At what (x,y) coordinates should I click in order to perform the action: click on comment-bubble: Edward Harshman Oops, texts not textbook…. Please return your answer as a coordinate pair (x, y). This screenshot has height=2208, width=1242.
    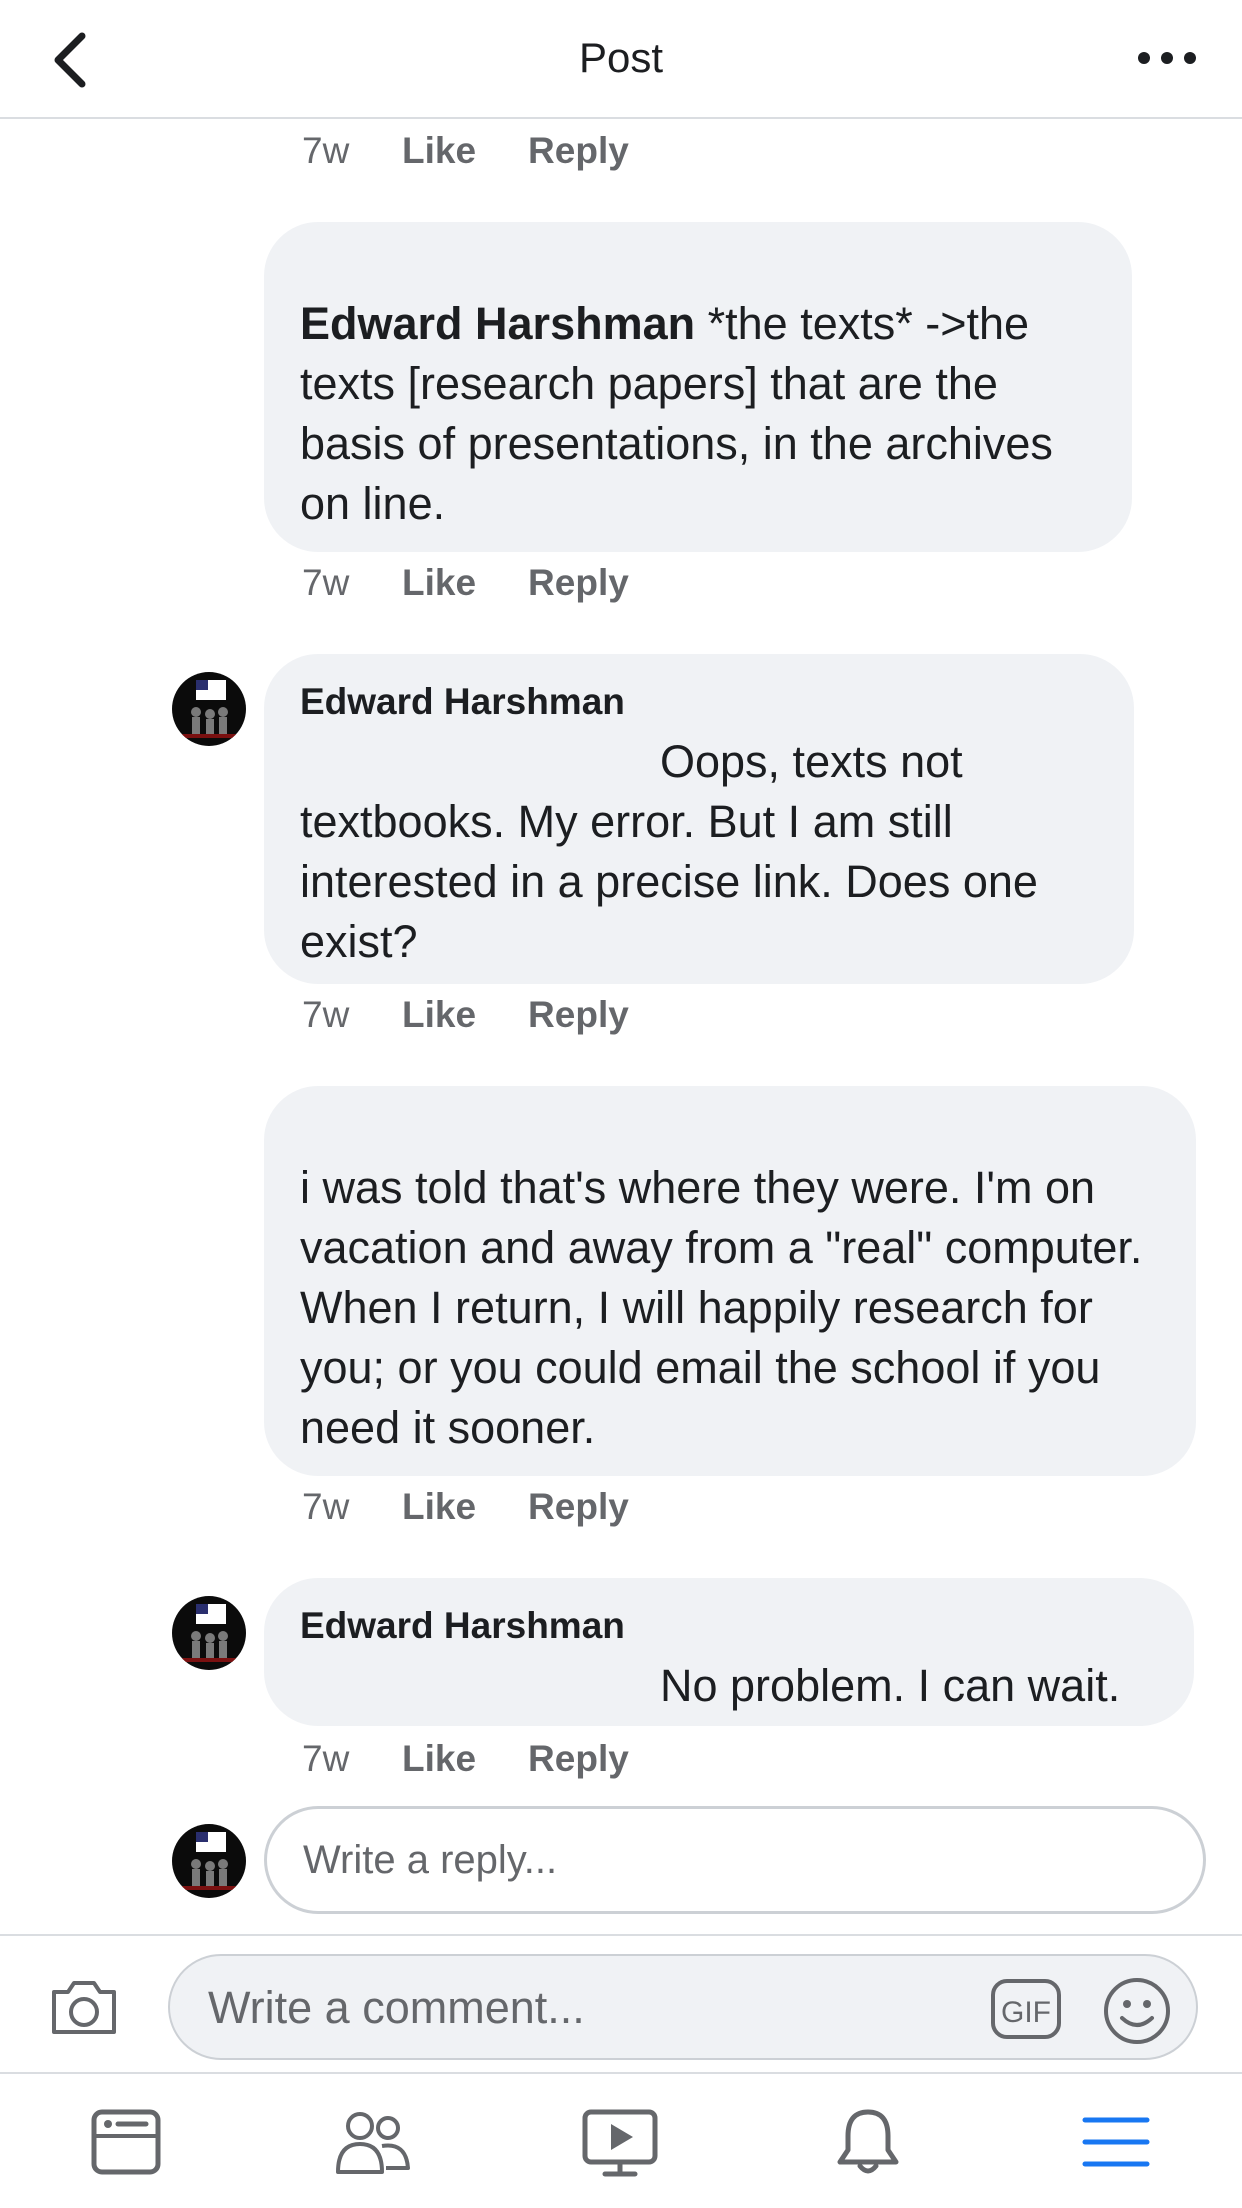
    Looking at the image, I should click on (699, 819).